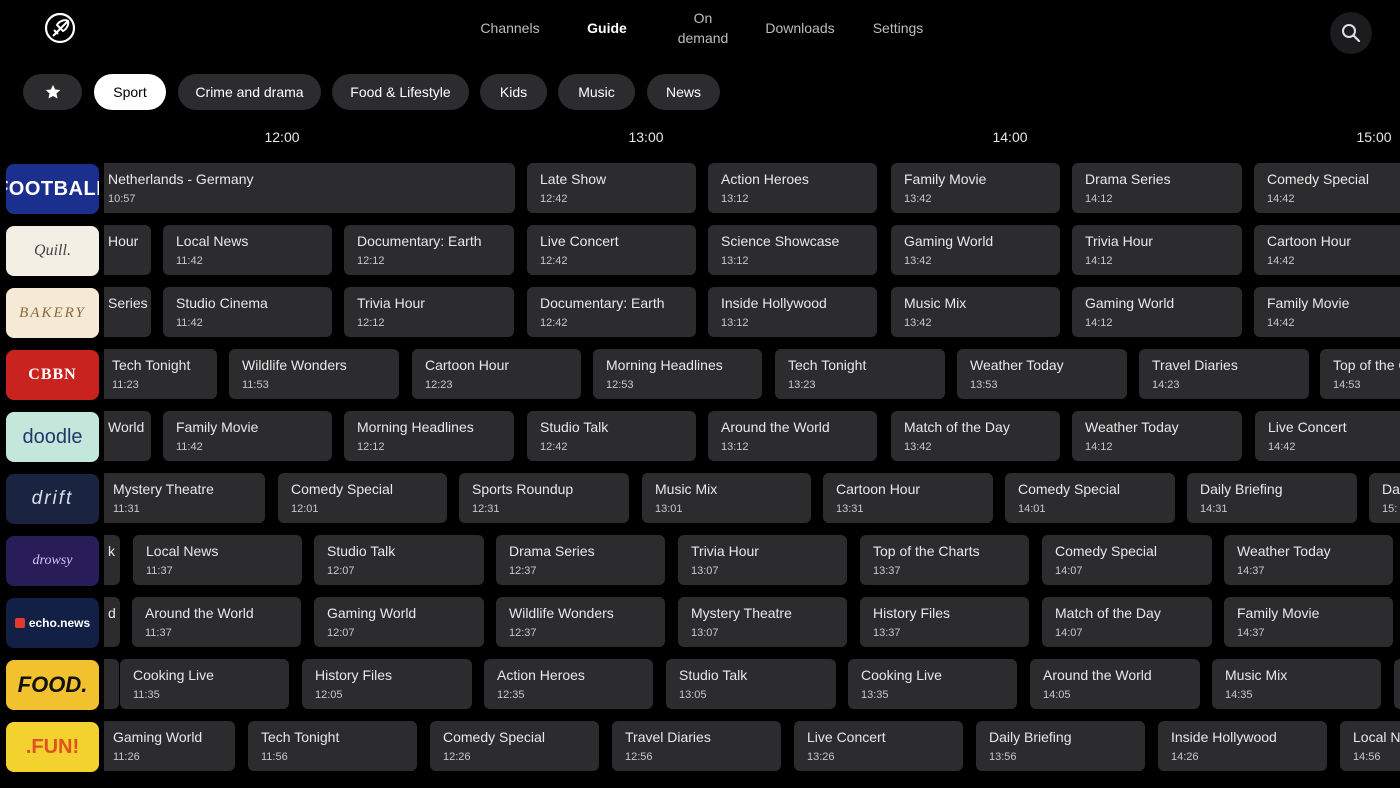  What do you see at coordinates (975, 436) in the screenshot?
I see `program-cell: Match of the Day 13:42` at bounding box center [975, 436].